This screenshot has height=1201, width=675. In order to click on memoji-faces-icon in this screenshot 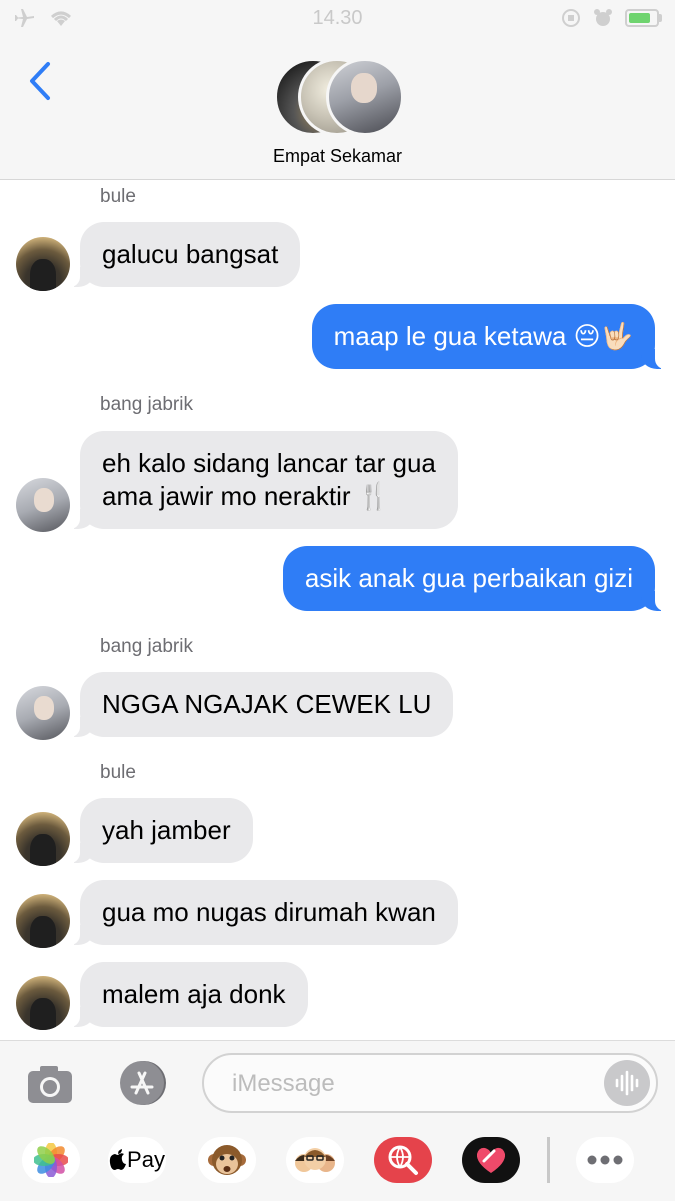, I will do `click(315, 1160)`.